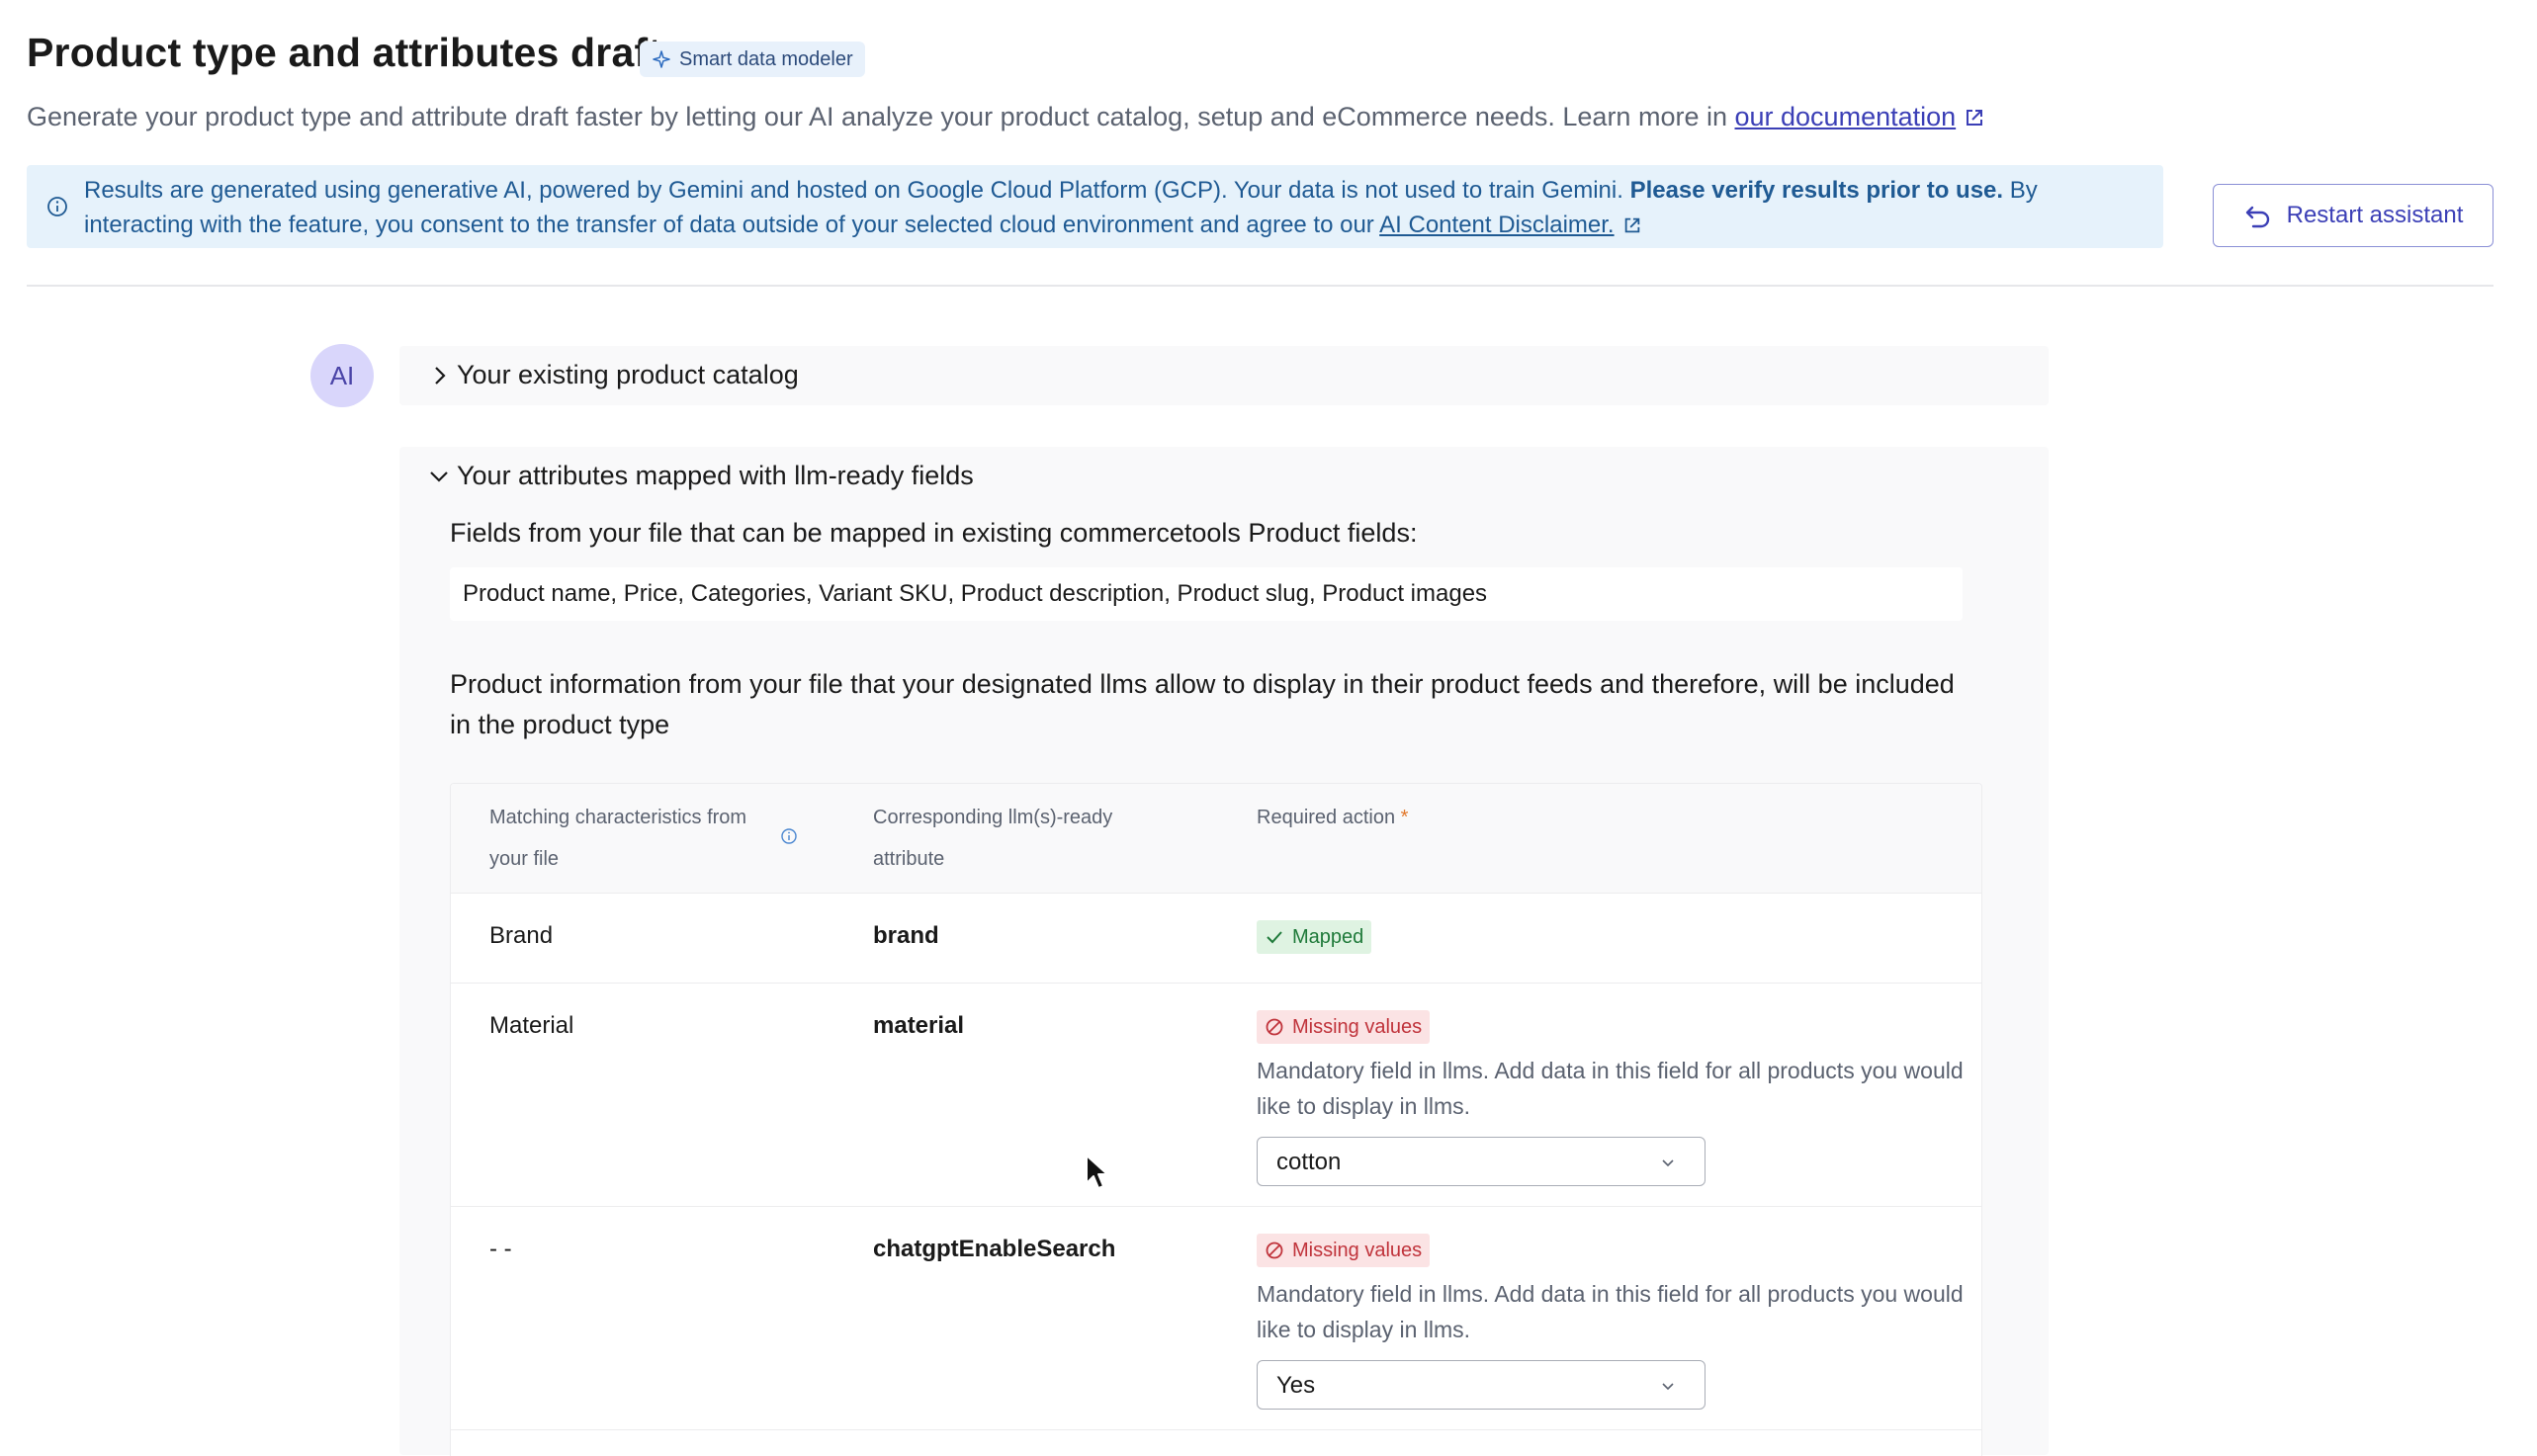 Image resolution: width=2537 pixels, height=1456 pixels. I want to click on column-header-source: Matching characteristics from your file, so click(618, 838).